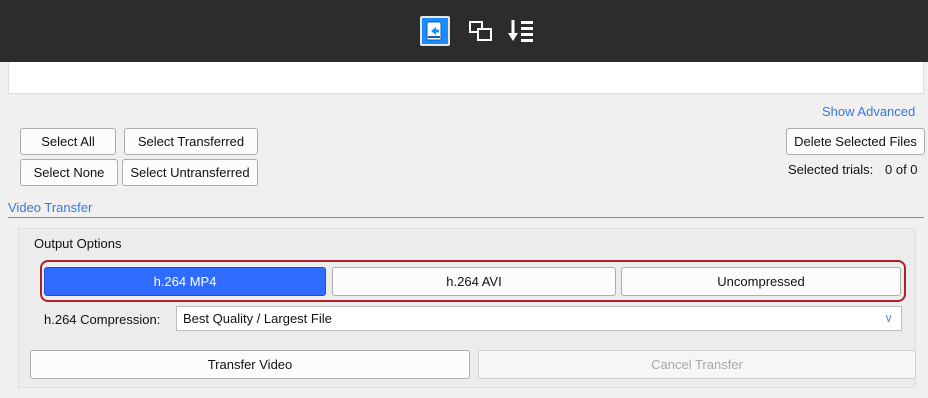  I want to click on compression-select: Best Quality / Largest File ∨, so click(539, 318).